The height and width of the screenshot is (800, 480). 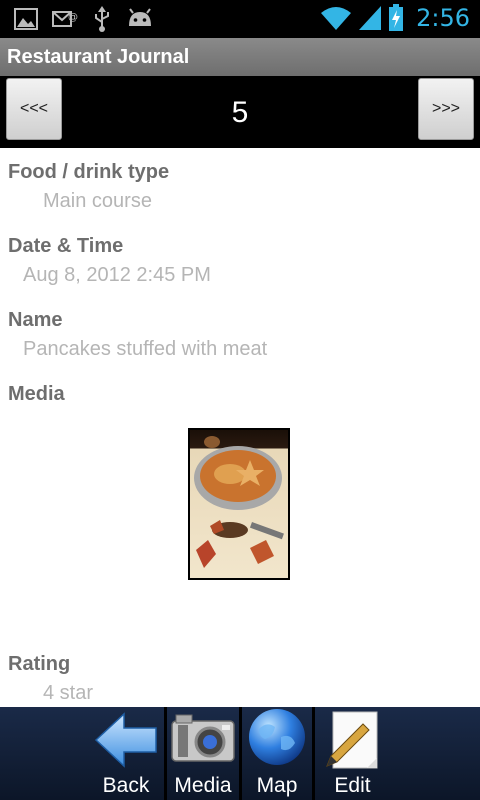 What do you see at coordinates (277, 737) in the screenshot?
I see `globe-icon` at bounding box center [277, 737].